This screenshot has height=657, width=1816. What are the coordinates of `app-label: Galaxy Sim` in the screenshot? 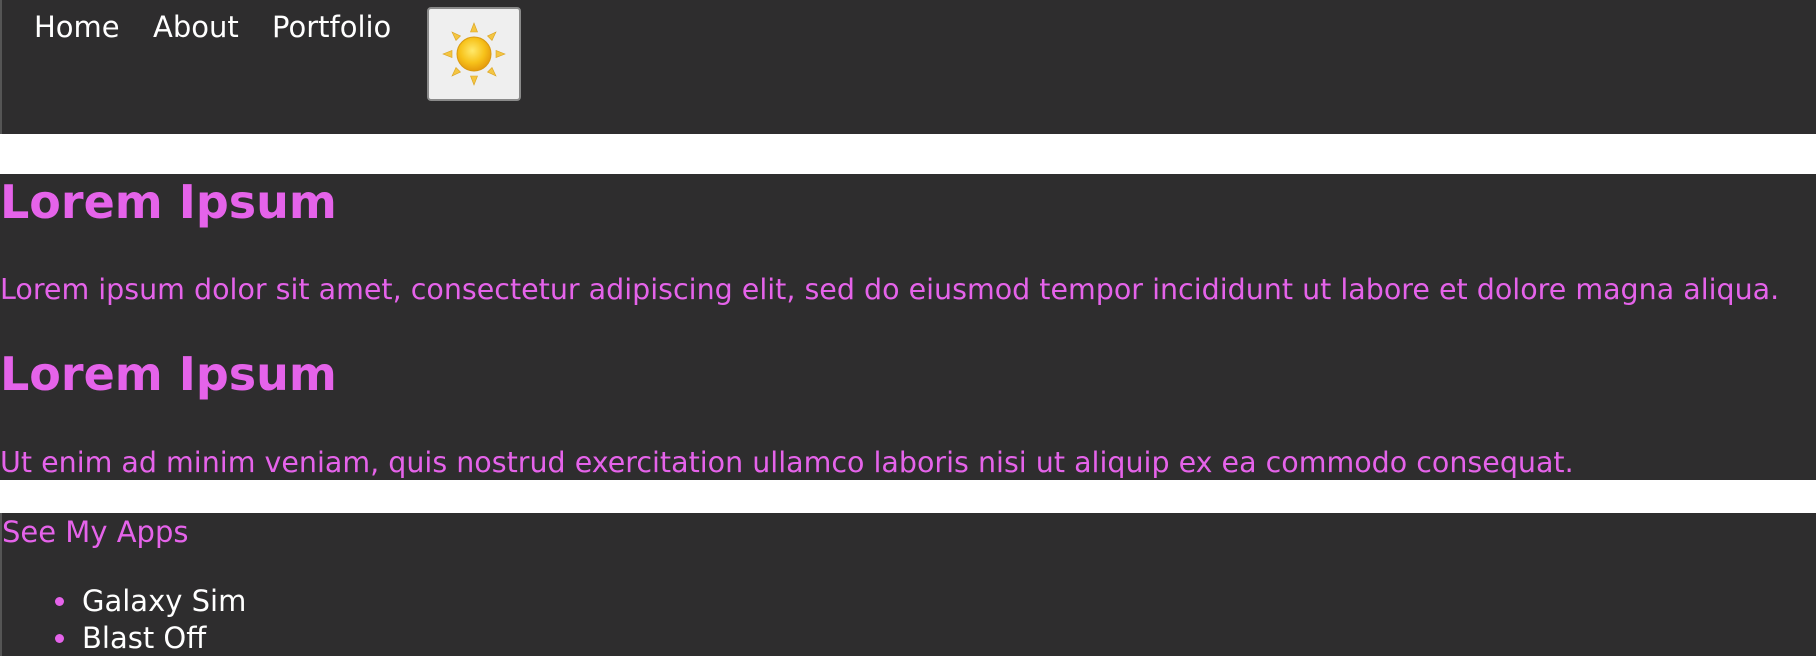 It's located at (164, 601).